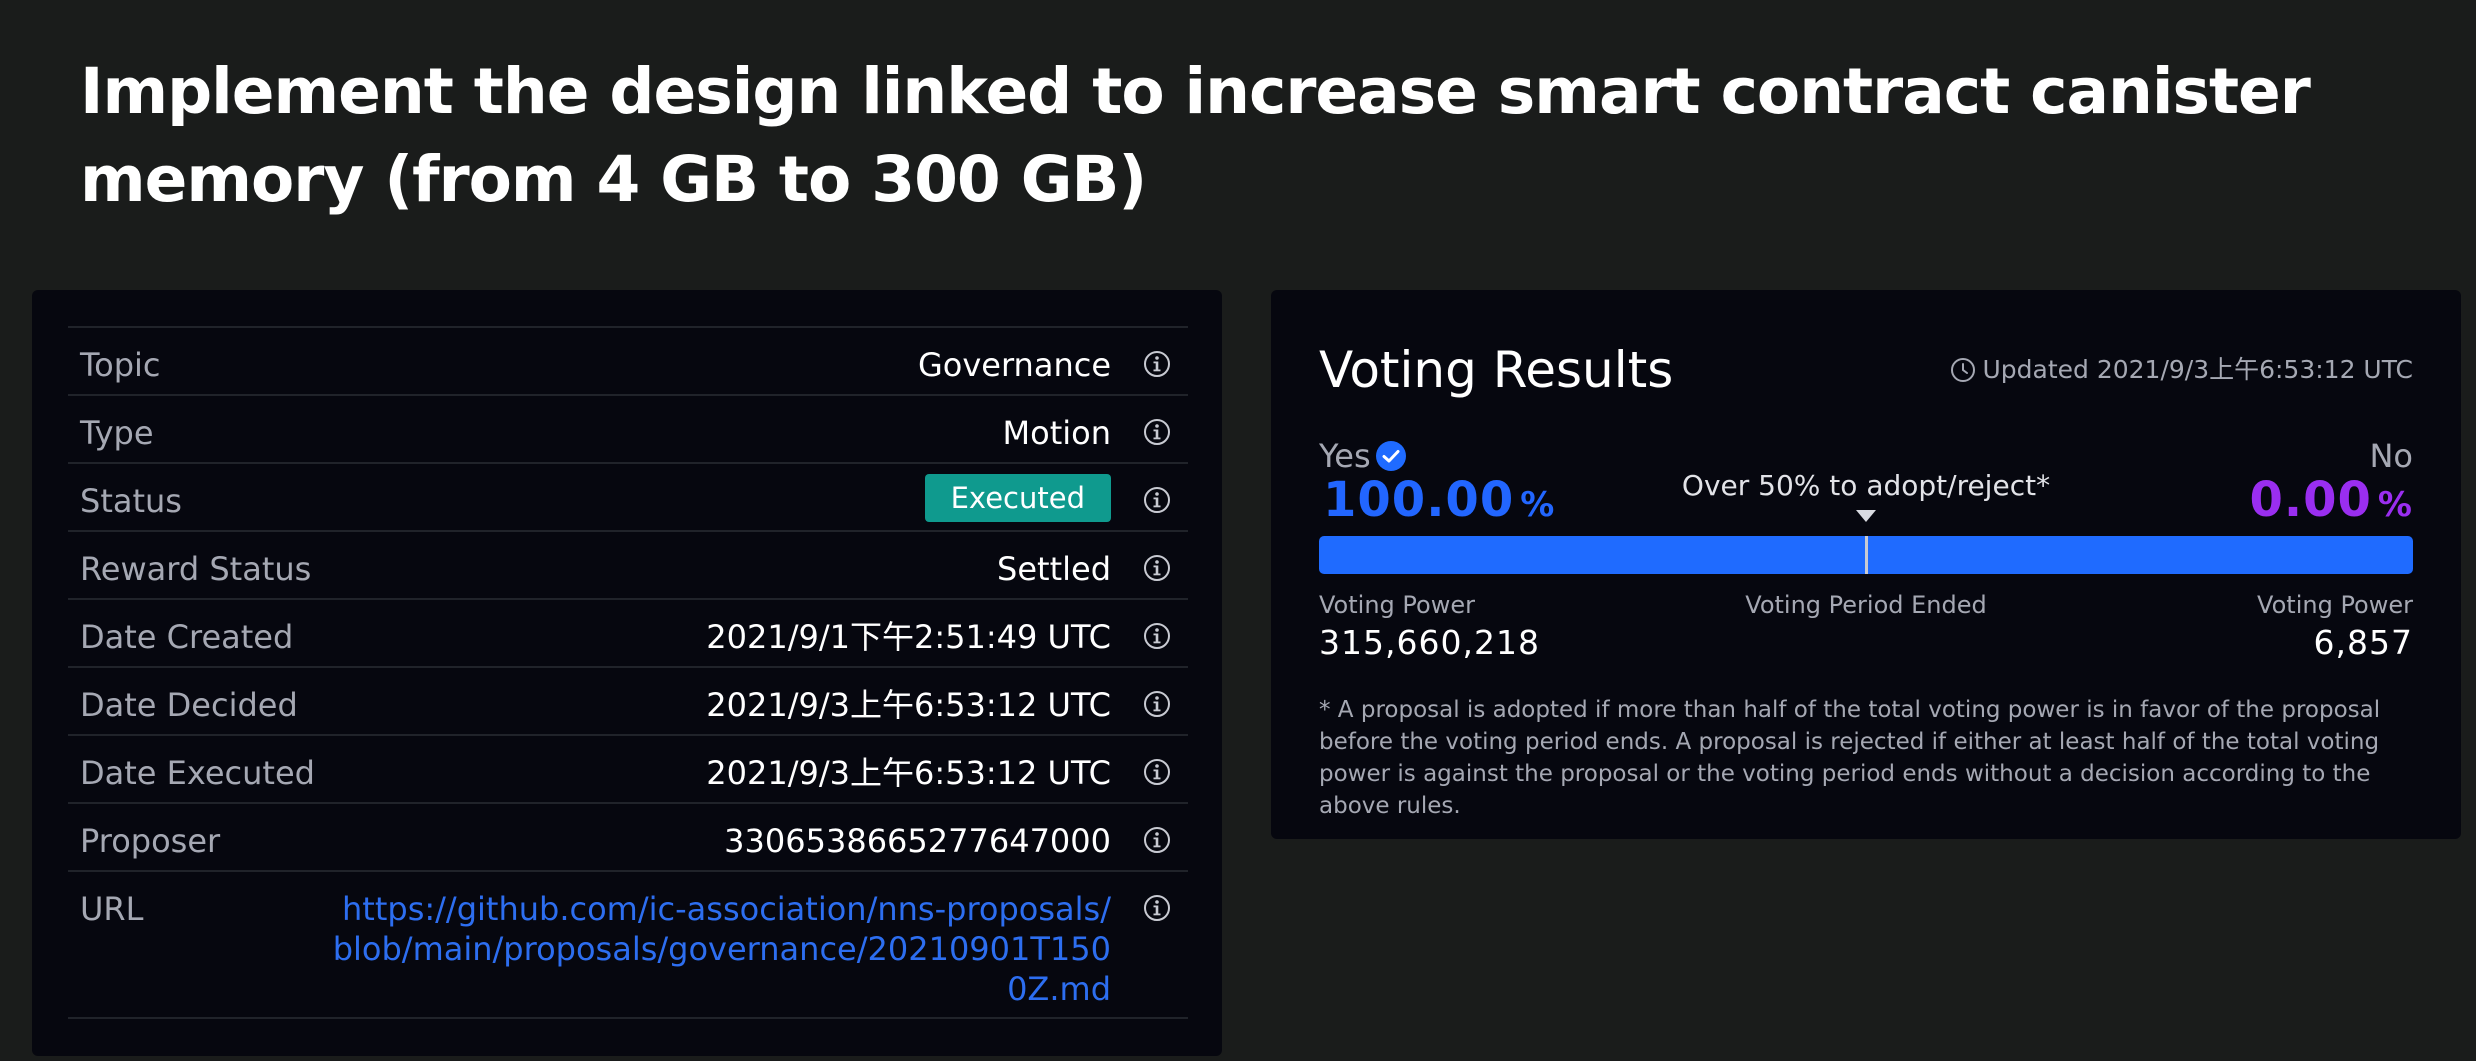 This screenshot has width=2476, height=1061. What do you see at coordinates (2197, 369) in the screenshot?
I see `updated-text: Updated 2021/9/3上午6:53:12 UTC` at bounding box center [2197, 369].